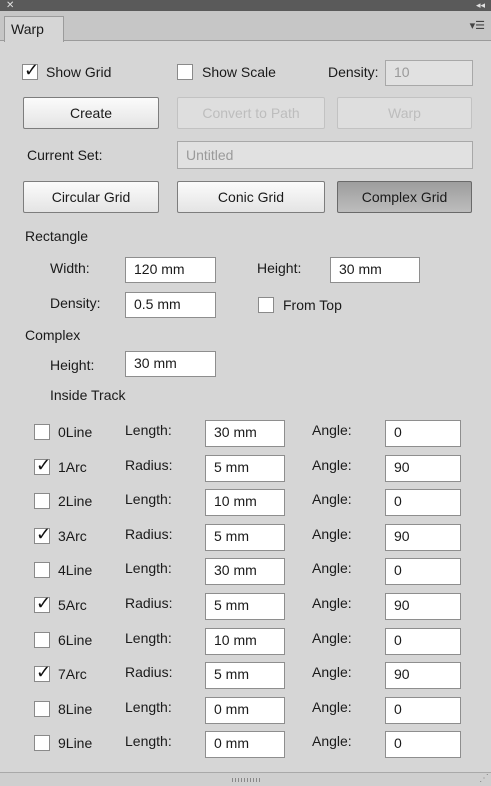 The width and height of the screenshot is (491, 786). What do you see at coordinates (480, 5) in the screenshot?
I see `collapse-icon: ◂◂` at bounding box center [480, 5].